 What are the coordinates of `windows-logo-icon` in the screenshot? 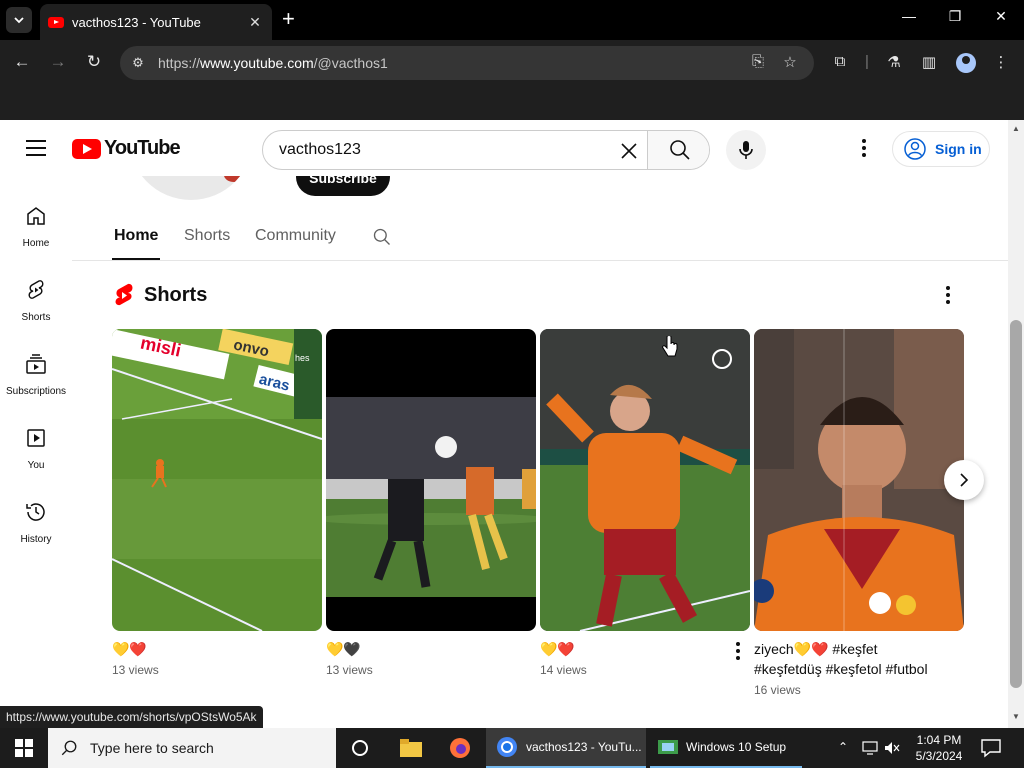 It's located at (24, 748).